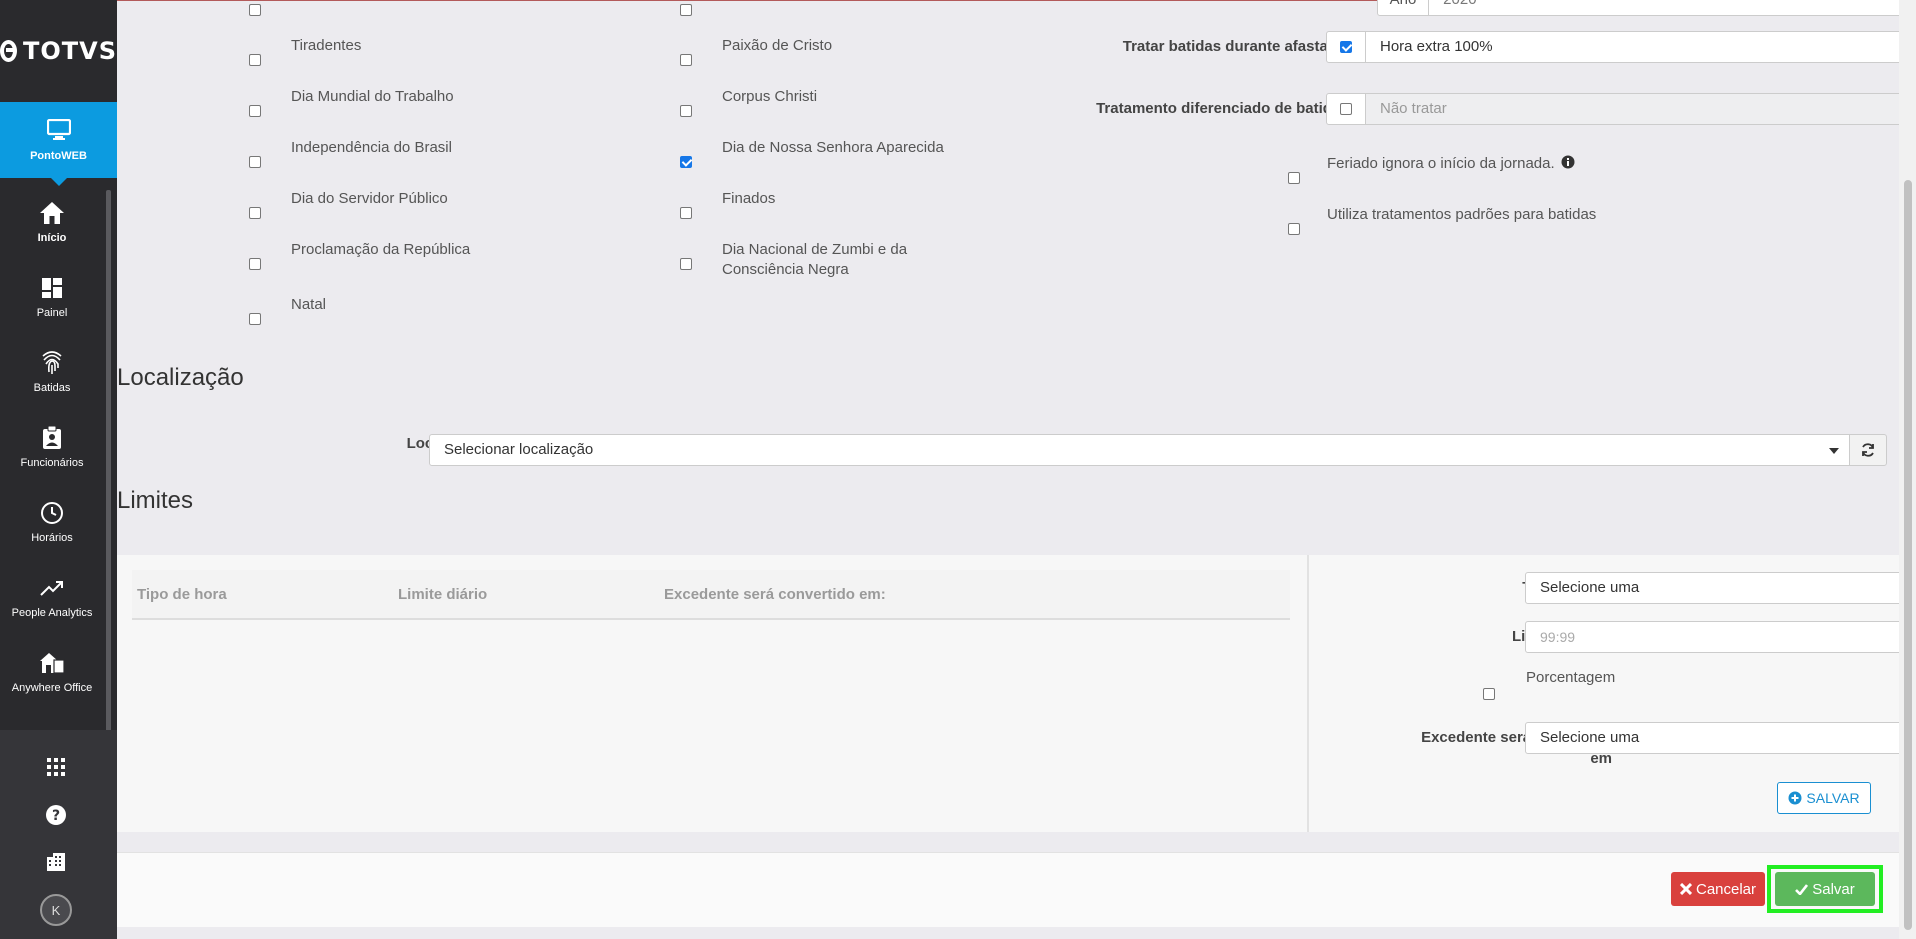 This screenshot has height=939, width=1916. I want to click on monitor-icon, so click(58, 131).